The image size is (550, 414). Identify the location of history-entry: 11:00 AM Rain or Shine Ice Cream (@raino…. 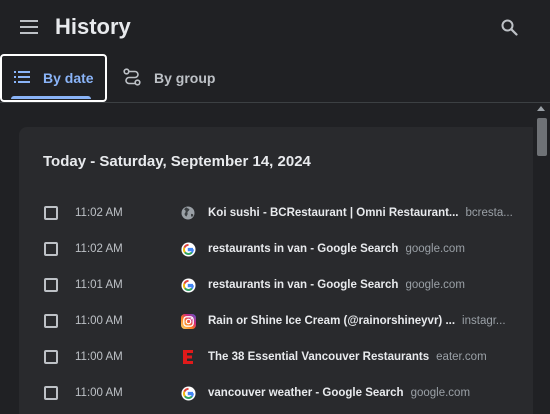
(276, 321).